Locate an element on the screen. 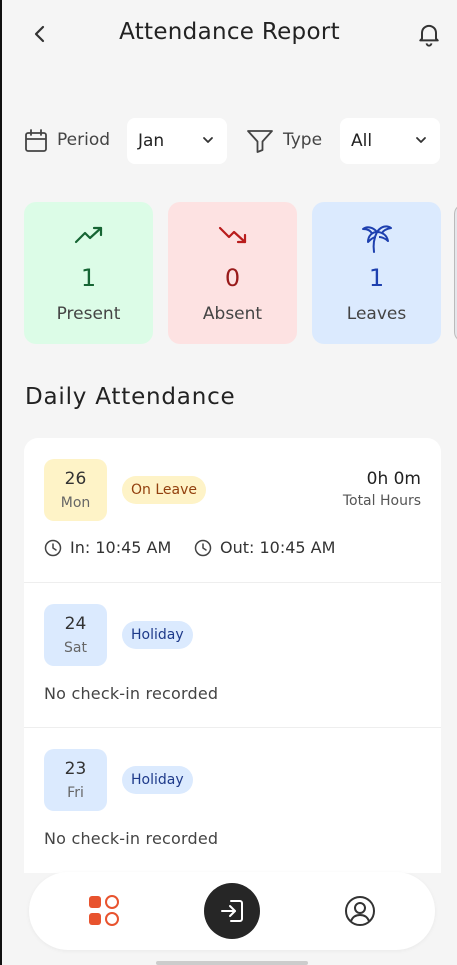 This screenshot has width=457, height=965. stats-row: 1 Present 0 Absent 1 Leaves is located at coordinates (240, 273).